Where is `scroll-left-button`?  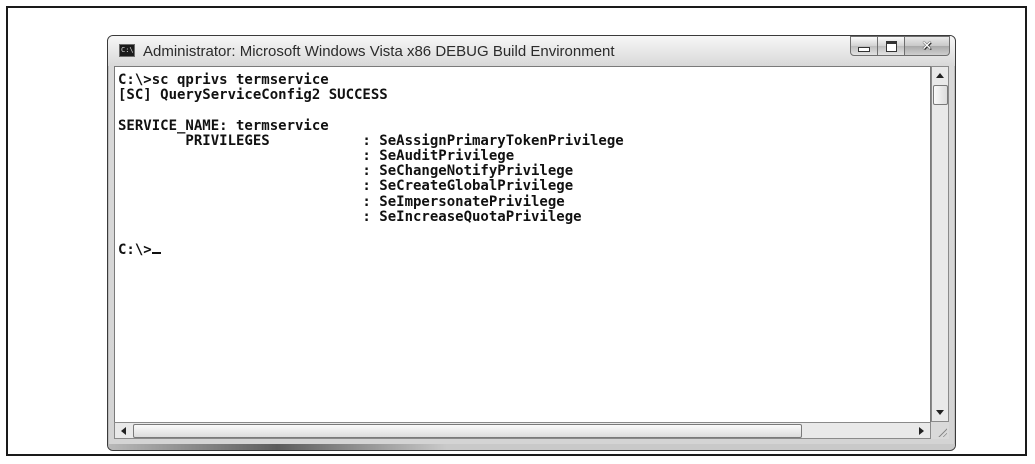 scroll-left-button is located at coordinates (123, 430).